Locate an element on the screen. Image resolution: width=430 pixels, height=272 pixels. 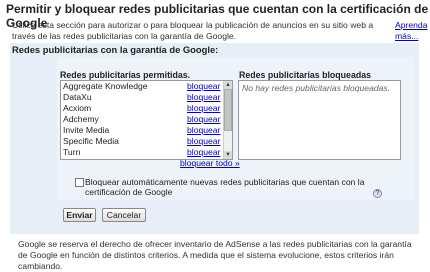
list-item: Adchemy bloquear is located at coordinates (146, 119).